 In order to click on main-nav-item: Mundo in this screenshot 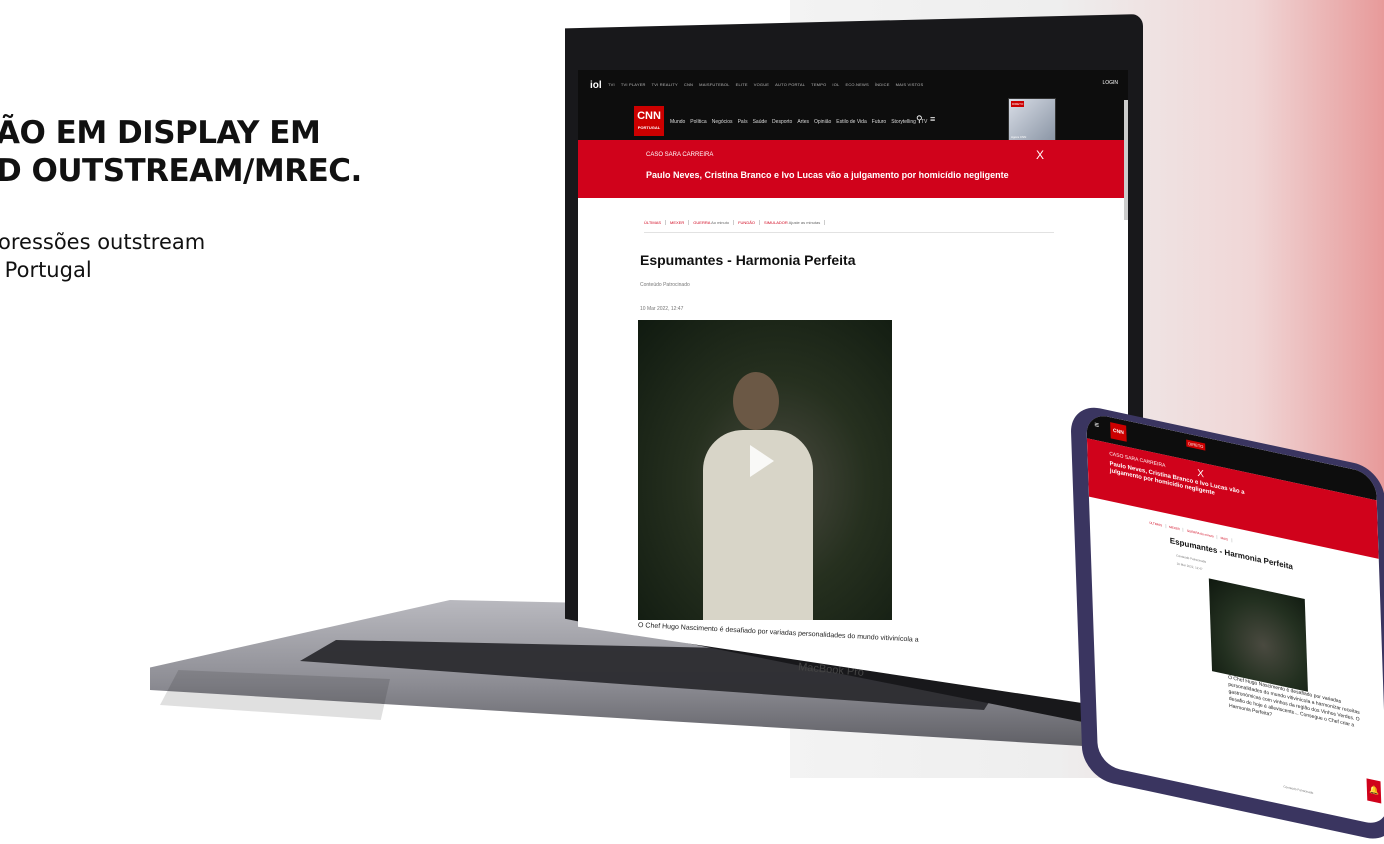, I will do `click(677, 122)`.